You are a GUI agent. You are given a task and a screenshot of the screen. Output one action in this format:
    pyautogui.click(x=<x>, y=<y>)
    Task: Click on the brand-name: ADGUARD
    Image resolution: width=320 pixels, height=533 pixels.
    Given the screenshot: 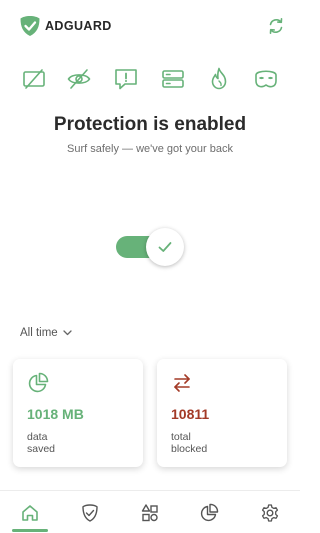 What is the action you would take?
    pyautogui.click(x=78, y=26)
    